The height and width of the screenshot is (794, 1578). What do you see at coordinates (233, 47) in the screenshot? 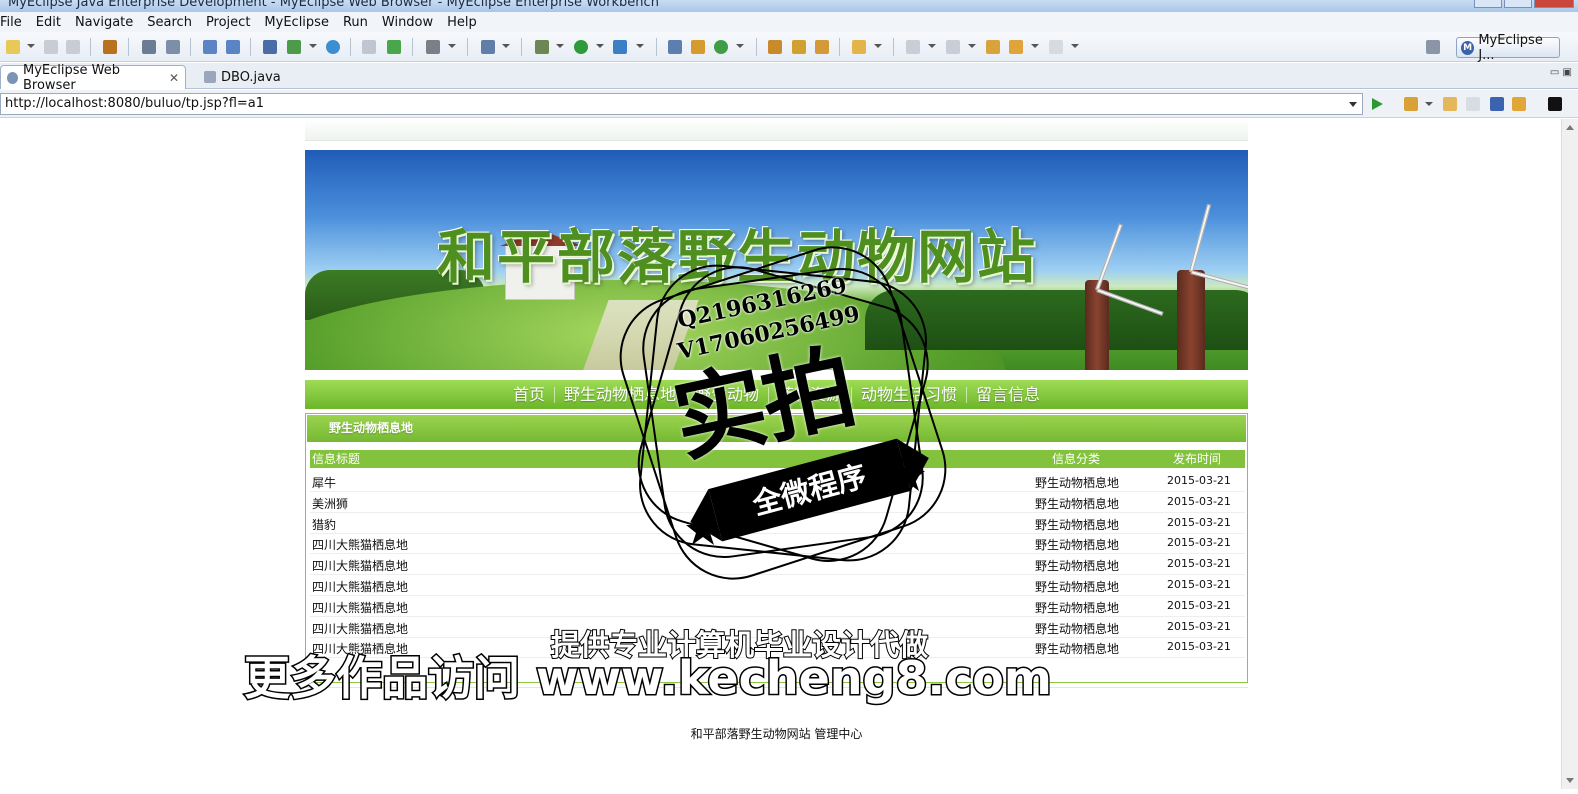
I see `undeploy-icon` at bounding box center [233, 47].